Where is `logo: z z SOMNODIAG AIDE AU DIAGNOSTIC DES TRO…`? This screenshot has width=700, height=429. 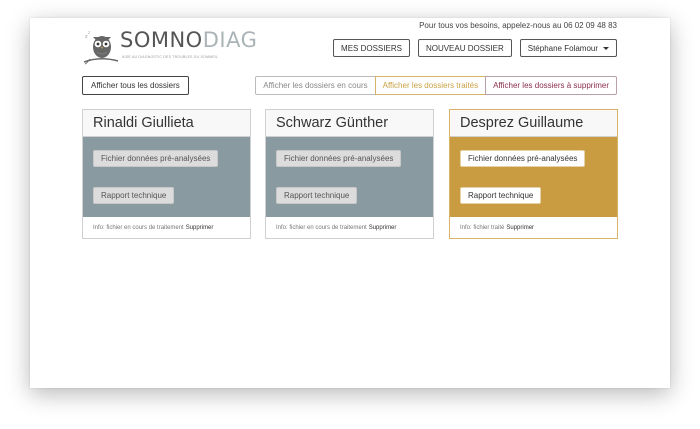 logo: z z SOMNODIAG AIDE AU DIAGNOSTIC DES TRO… is located at coordinates (169, 47).